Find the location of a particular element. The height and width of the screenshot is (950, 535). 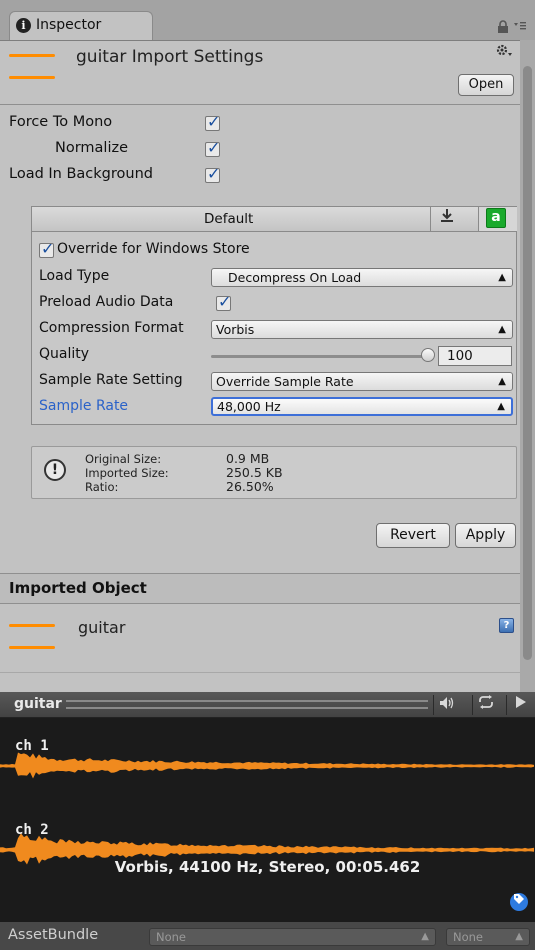

revert-button: Revert is located at coordinates (413, 535).